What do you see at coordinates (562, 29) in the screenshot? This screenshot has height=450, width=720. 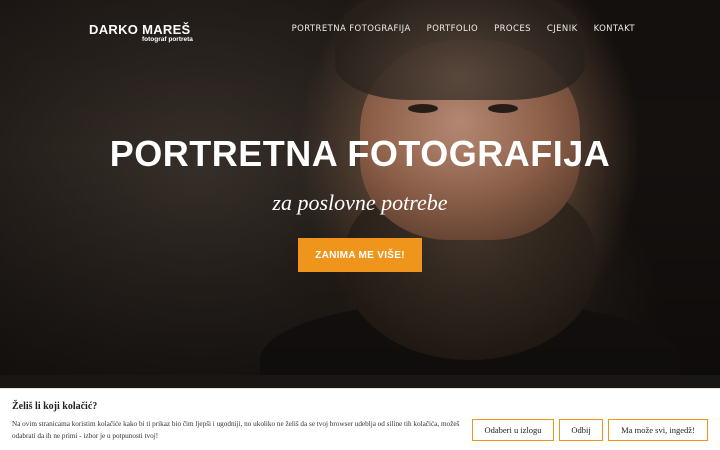 I see `nav-item-cjenik: CJENIK` at bounding box center [562, 29].